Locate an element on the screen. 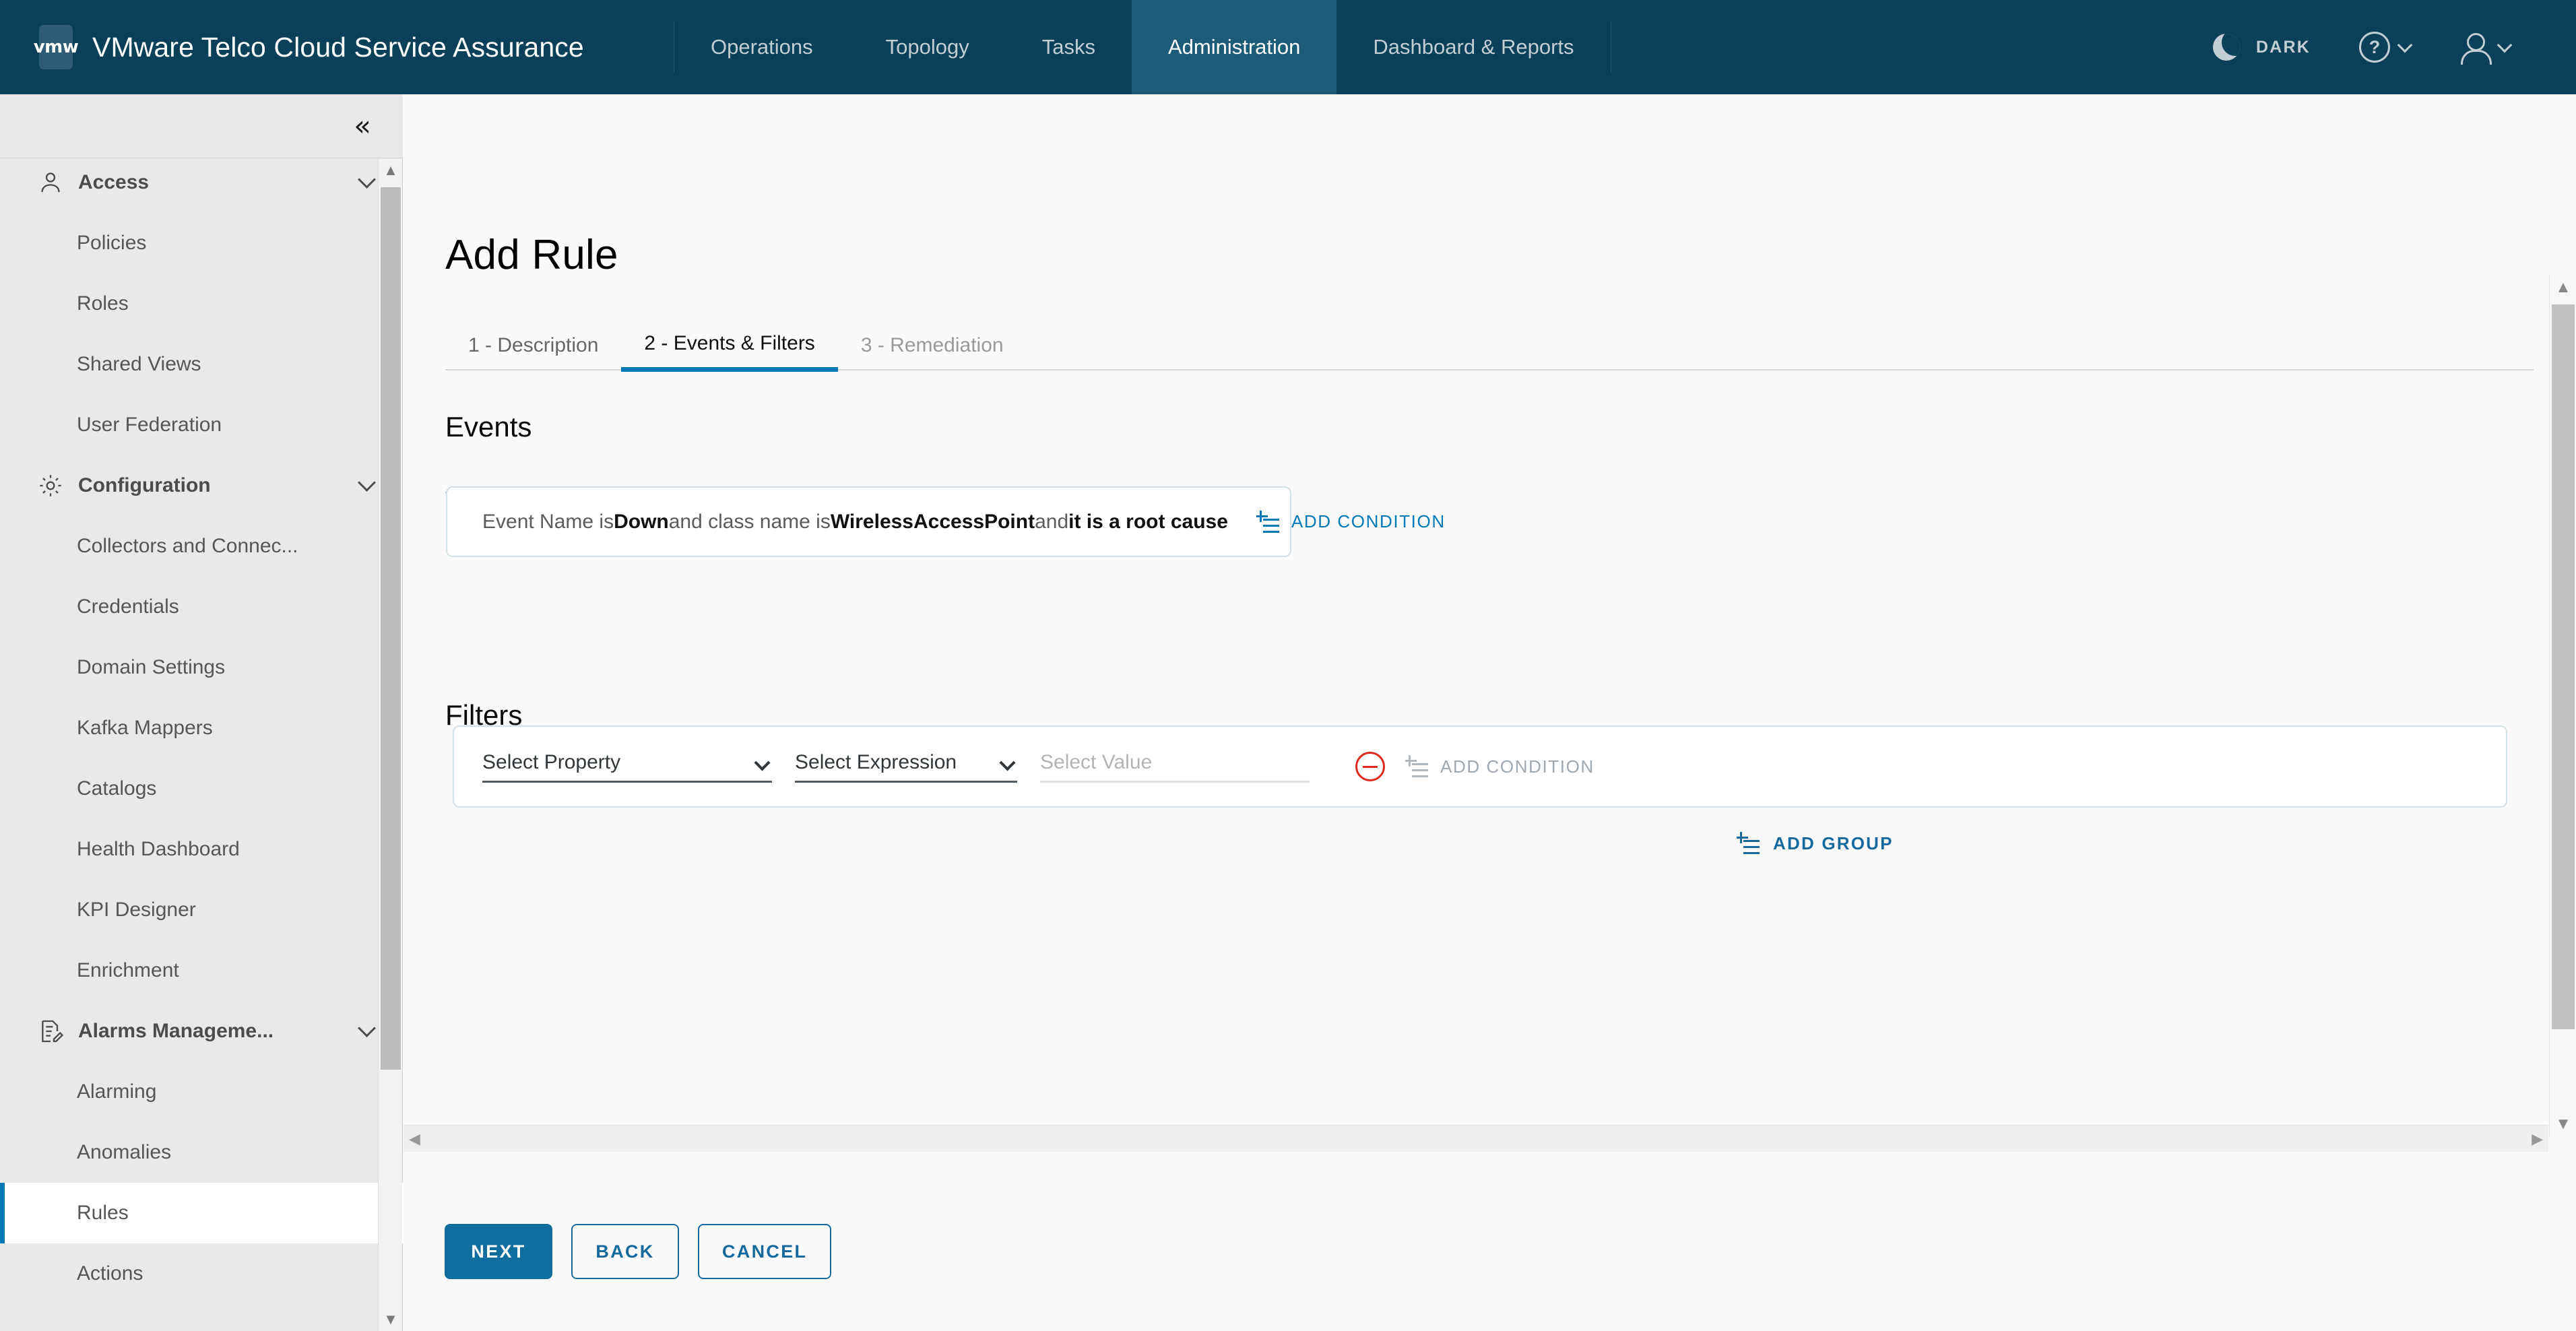 The image size is (2576, 1331). sidebar-item-shared-views: Shared Views is located at coordinates (201, 364).